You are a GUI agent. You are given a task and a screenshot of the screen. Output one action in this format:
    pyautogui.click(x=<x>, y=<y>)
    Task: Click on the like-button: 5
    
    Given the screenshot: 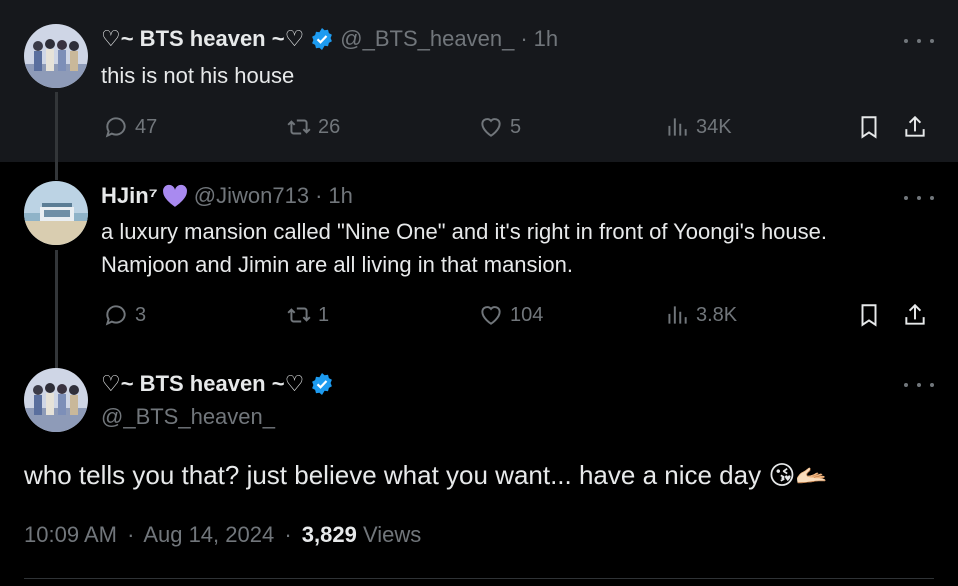 What is the action you would take?
    pyautogui.click(x=499, y=127)
    